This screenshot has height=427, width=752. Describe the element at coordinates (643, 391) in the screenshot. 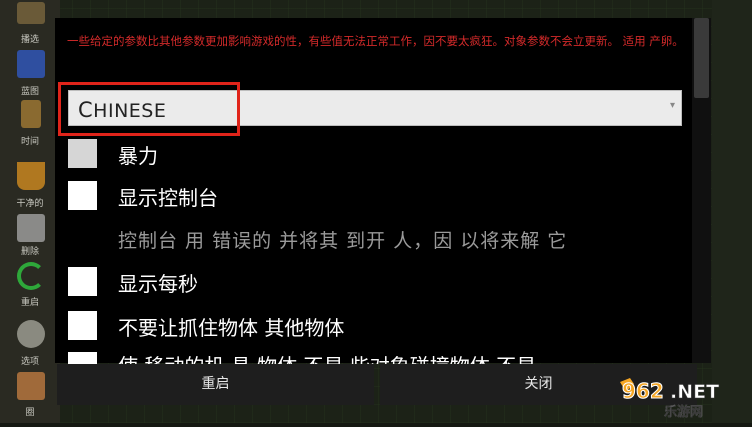

I see `svg-text: 962` at that location.